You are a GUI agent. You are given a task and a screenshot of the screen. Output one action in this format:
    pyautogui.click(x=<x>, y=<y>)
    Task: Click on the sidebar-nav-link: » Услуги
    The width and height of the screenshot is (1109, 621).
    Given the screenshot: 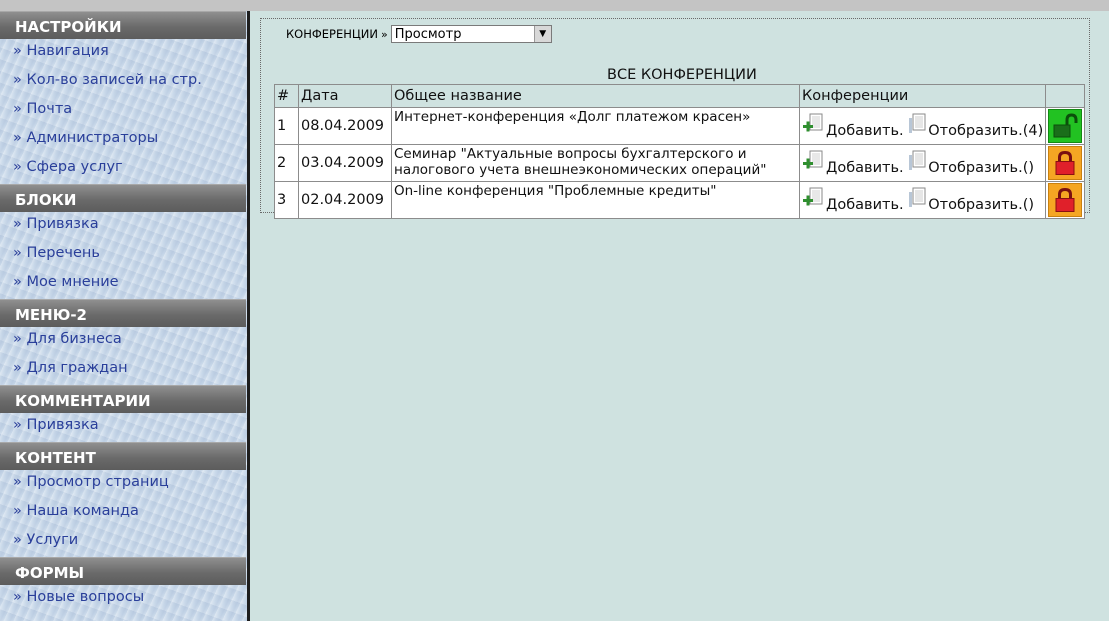 What is the action you would take?
    pyautogui.click(x=123, y=542)
    